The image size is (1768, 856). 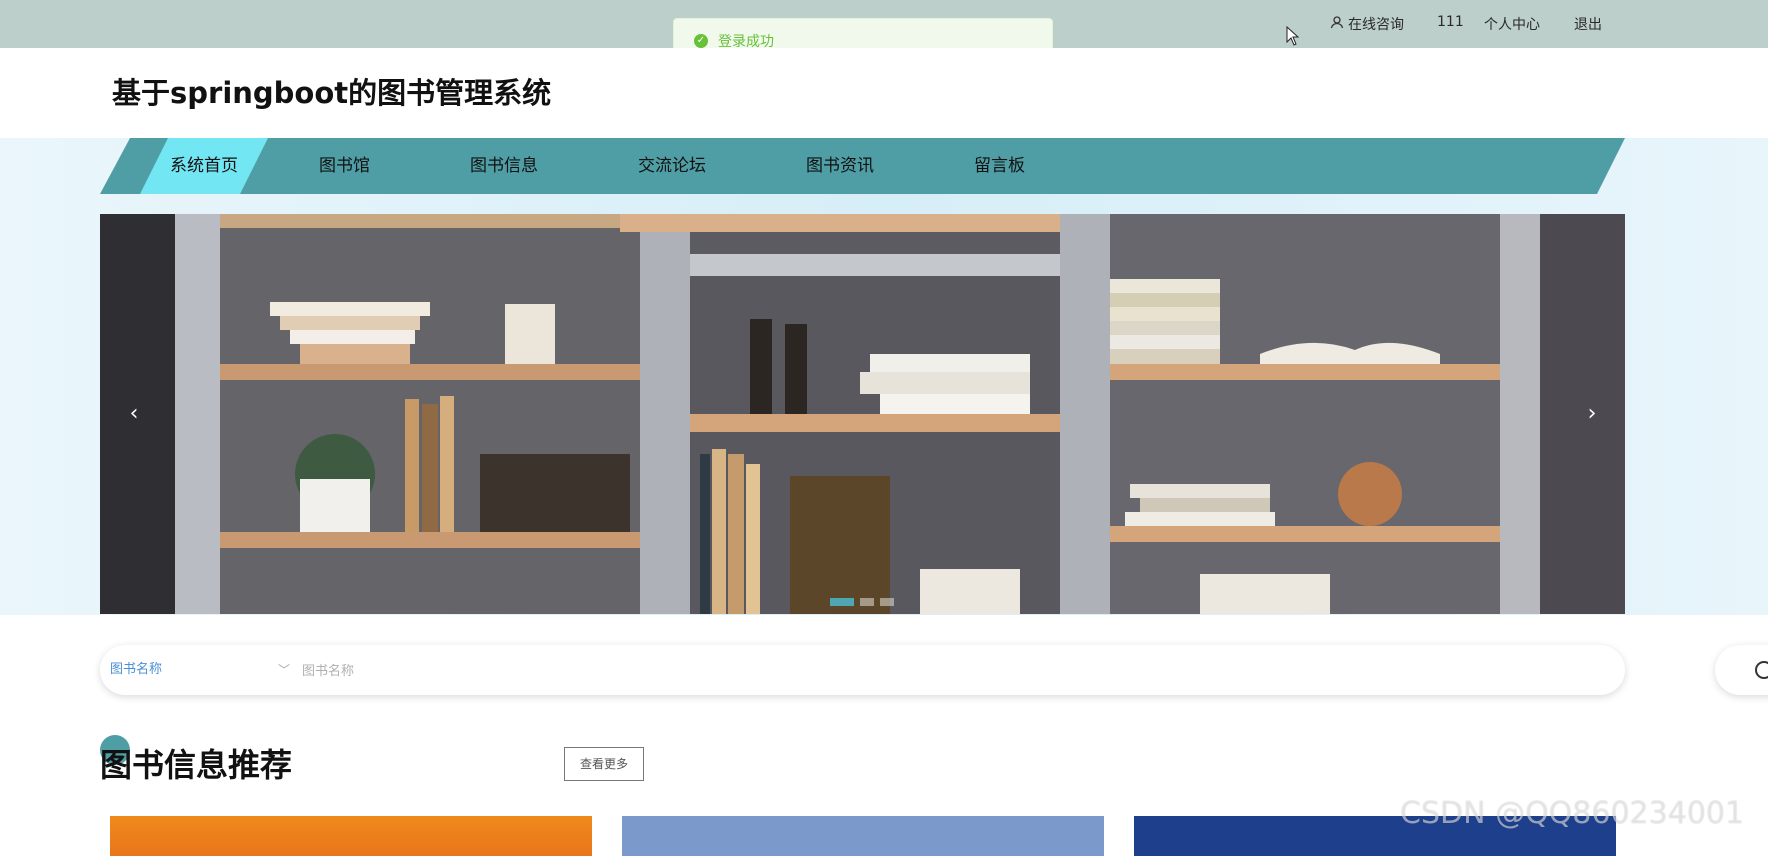 I want to click on profile-center-link: 个人中心, so click(x=1512, y=24).